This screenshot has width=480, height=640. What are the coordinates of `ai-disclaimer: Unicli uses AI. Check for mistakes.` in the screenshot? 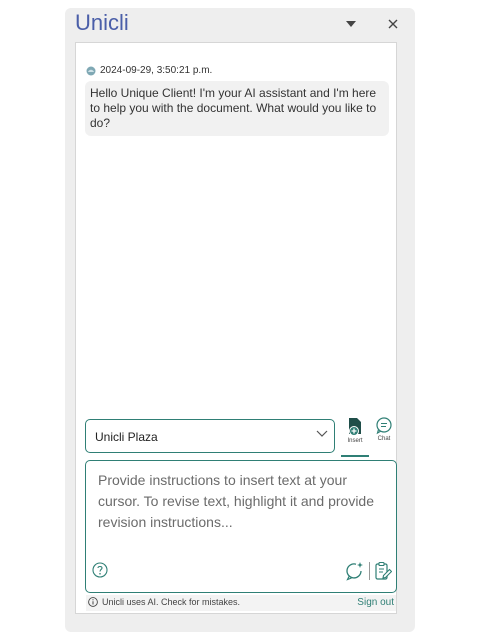 It's located at (164, 602).